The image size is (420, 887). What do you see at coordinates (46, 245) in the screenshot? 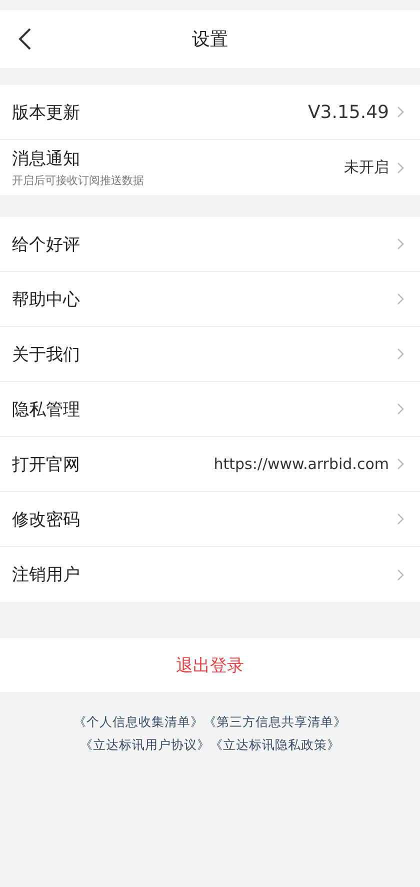
I see `row-label: 给个好评` at bounding box center [46, 245].